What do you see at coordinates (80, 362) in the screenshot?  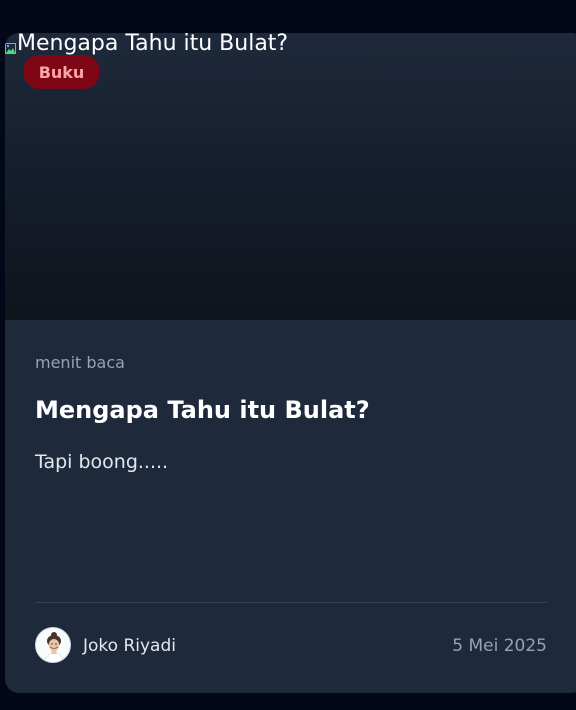 I see `read-time: menit baca` at bounding box center [80, 362].